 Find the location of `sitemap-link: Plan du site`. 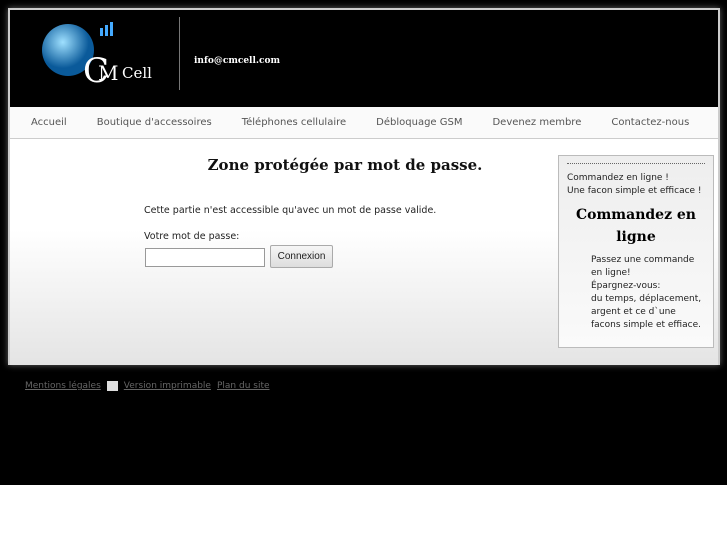

sitemap-link: Plan du site is located at coordinates (243, 386).